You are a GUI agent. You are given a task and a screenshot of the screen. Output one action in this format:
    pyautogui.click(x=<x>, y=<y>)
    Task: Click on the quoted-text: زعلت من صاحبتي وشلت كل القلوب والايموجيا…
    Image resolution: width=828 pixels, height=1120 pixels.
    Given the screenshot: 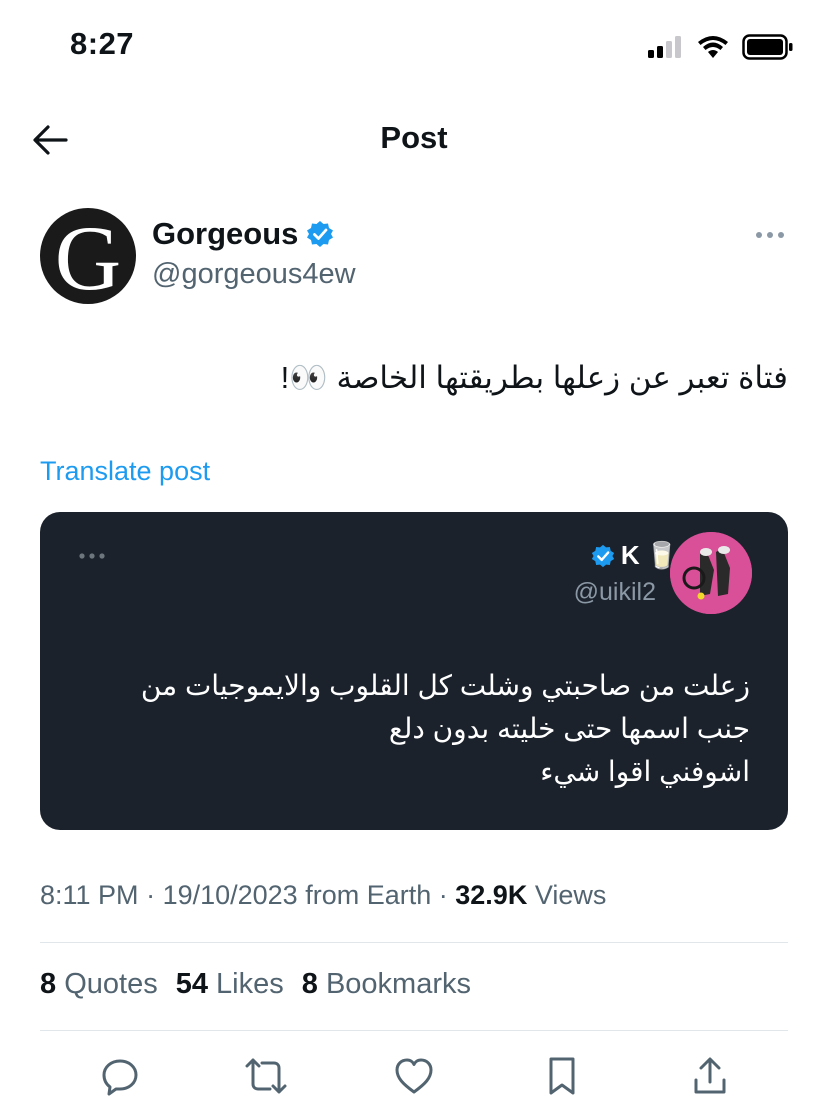 What is the action you would take?
    pyautogui.click(x=420, y=728)
    